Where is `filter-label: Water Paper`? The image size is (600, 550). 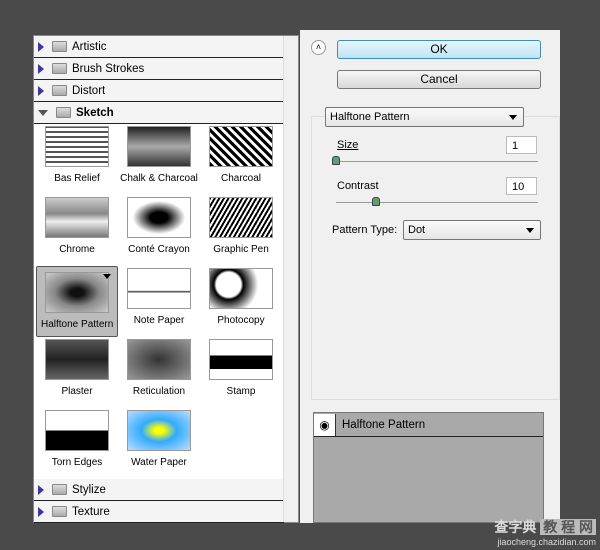
filter-label: Water Paper is located at coordinates (159, 462).